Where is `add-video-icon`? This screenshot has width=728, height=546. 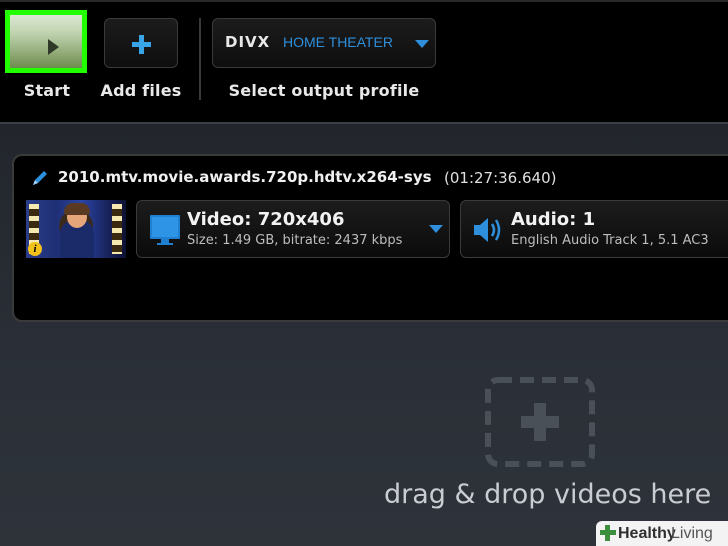 add-video-icon is located at coordinates (540, 422).